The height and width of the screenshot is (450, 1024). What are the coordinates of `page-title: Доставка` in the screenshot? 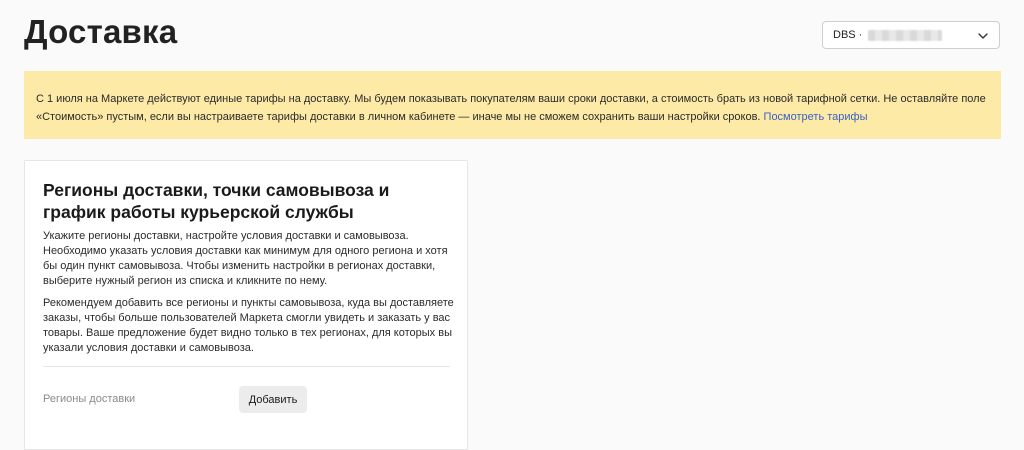 It's located at (101, 31).